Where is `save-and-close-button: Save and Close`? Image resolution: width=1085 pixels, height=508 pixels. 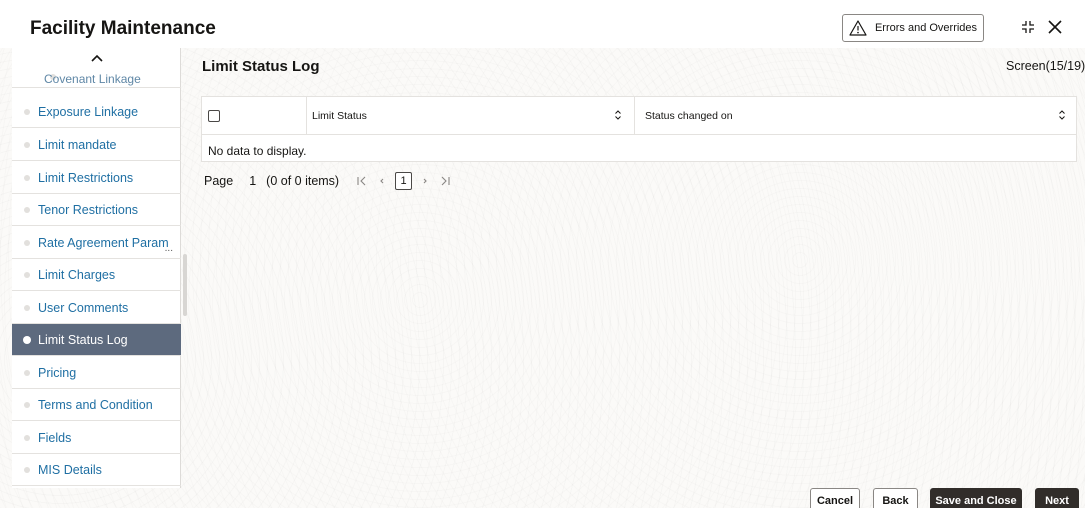
save-and-close-button: Save and Close is located at coordinates (976, 498).